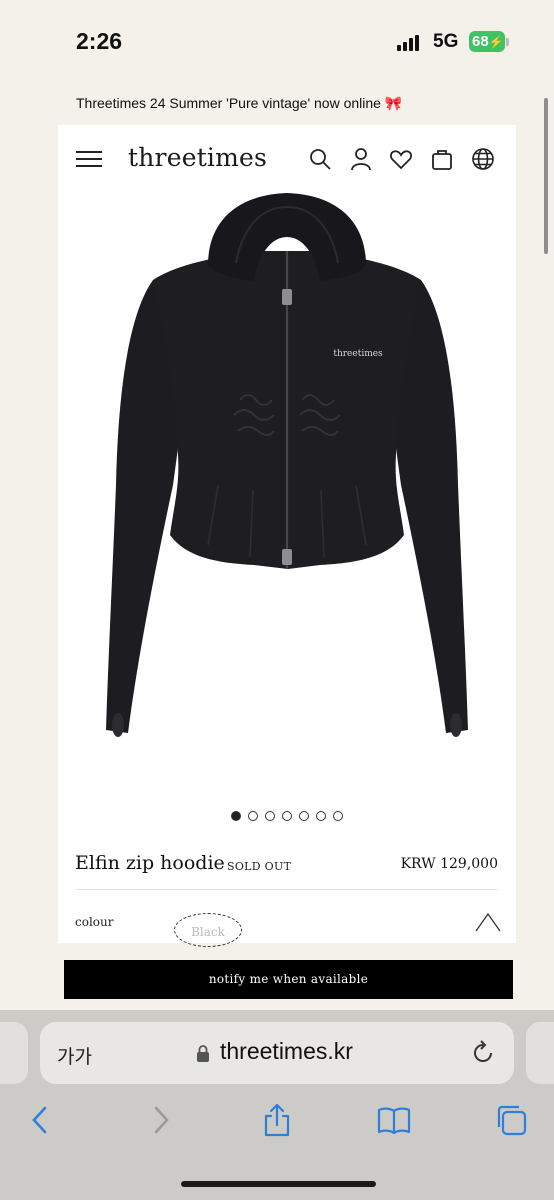  I want to click on sold-out-badge: SOLD OUT, so click(259, 866).